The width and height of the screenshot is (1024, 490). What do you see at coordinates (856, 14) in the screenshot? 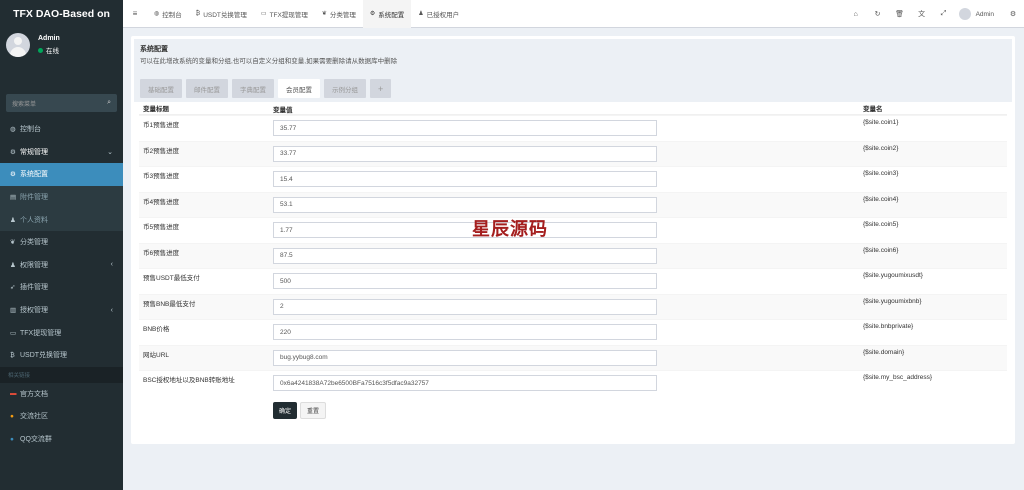
I see `home-icon: ⌂` at bounding box center [856, 14].